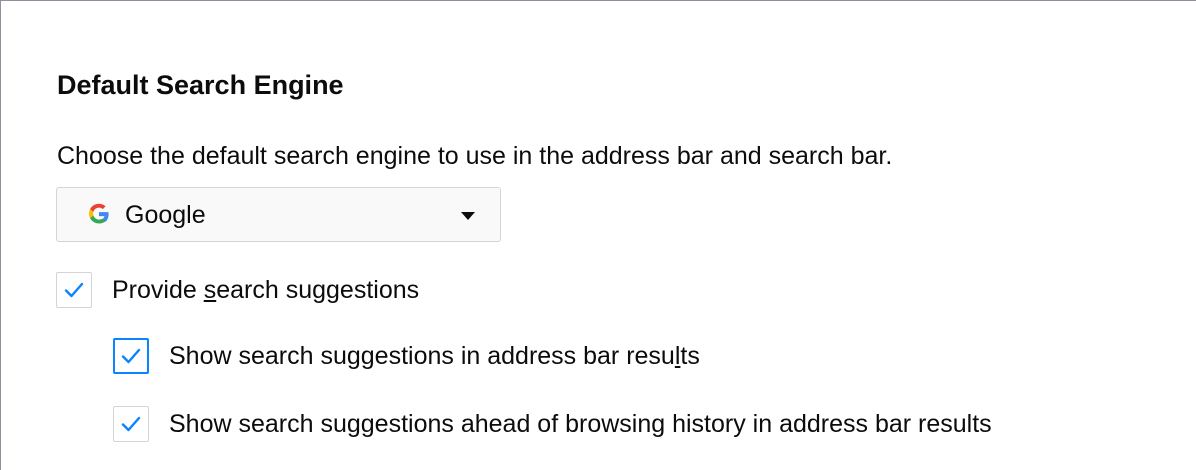 This screenshot has width=1196, height=470. I want to click on chevron-down-icon, so click(468, 216).